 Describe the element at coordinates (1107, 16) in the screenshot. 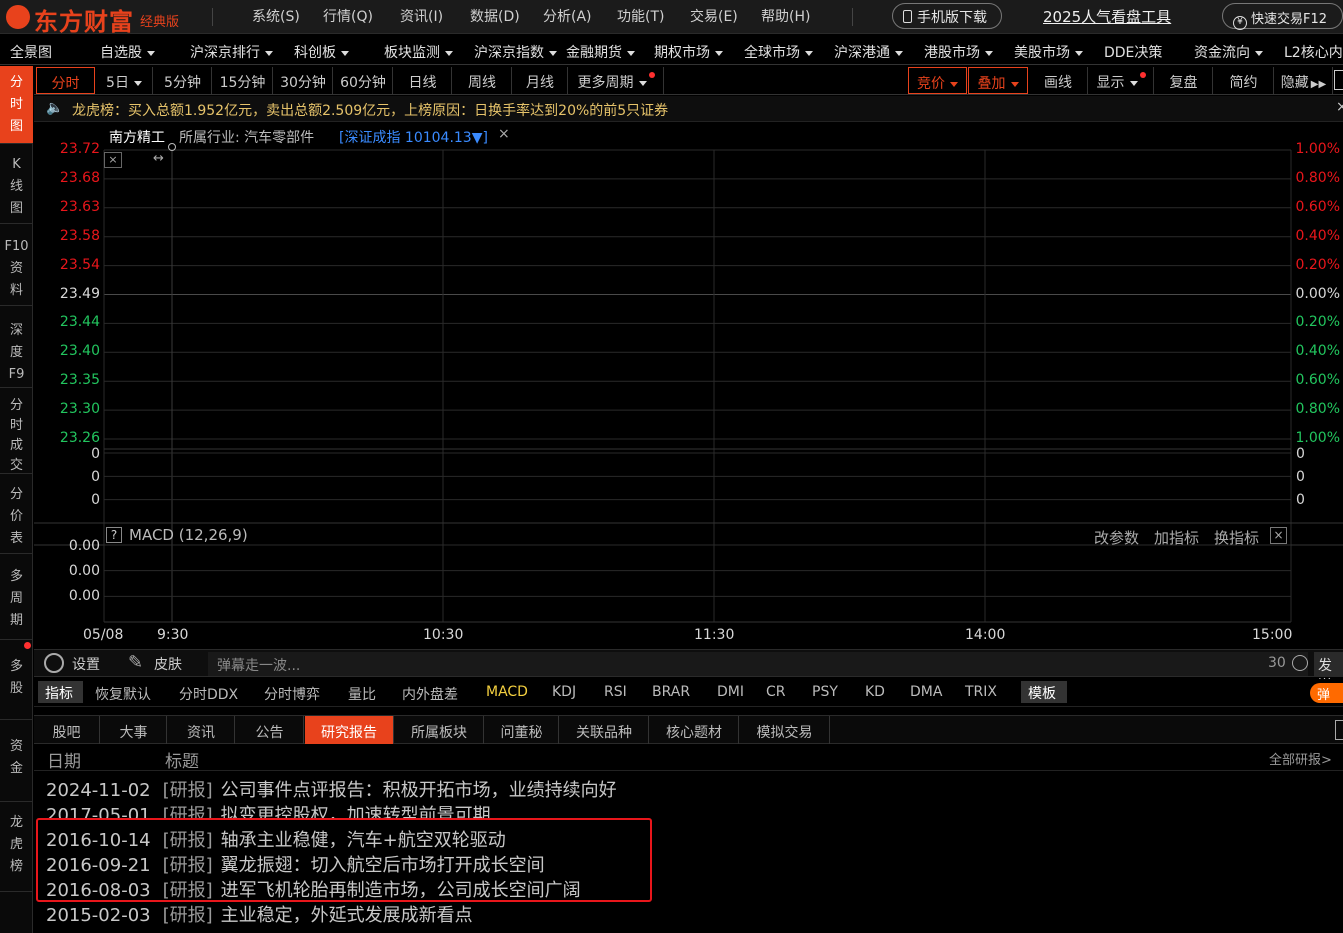

I see `promo-link: 2025人气看盘工具` at that location.